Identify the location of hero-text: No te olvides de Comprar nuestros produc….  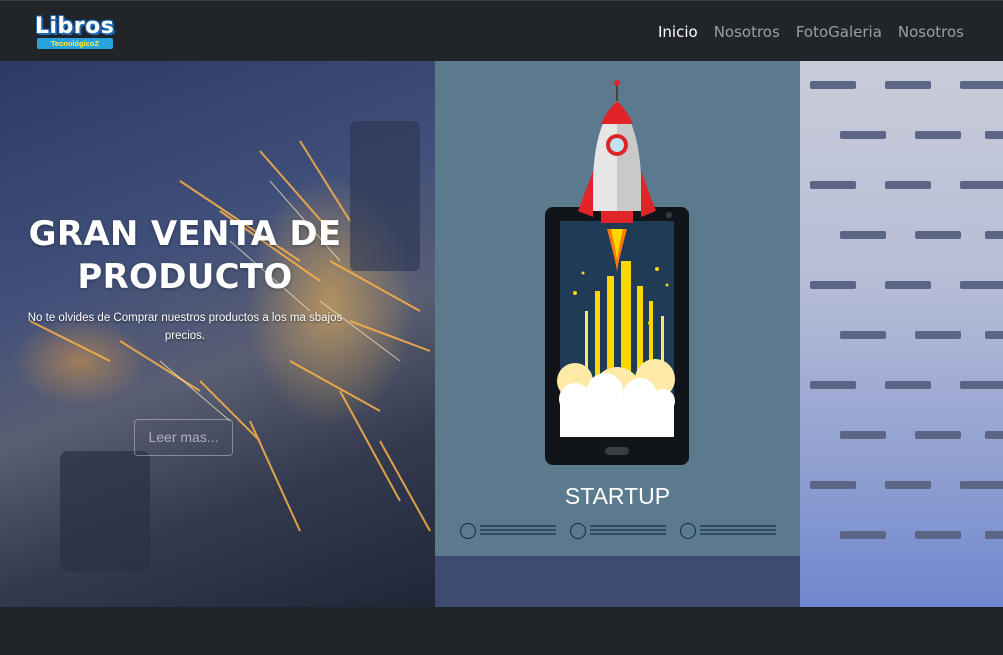
(185, 327).